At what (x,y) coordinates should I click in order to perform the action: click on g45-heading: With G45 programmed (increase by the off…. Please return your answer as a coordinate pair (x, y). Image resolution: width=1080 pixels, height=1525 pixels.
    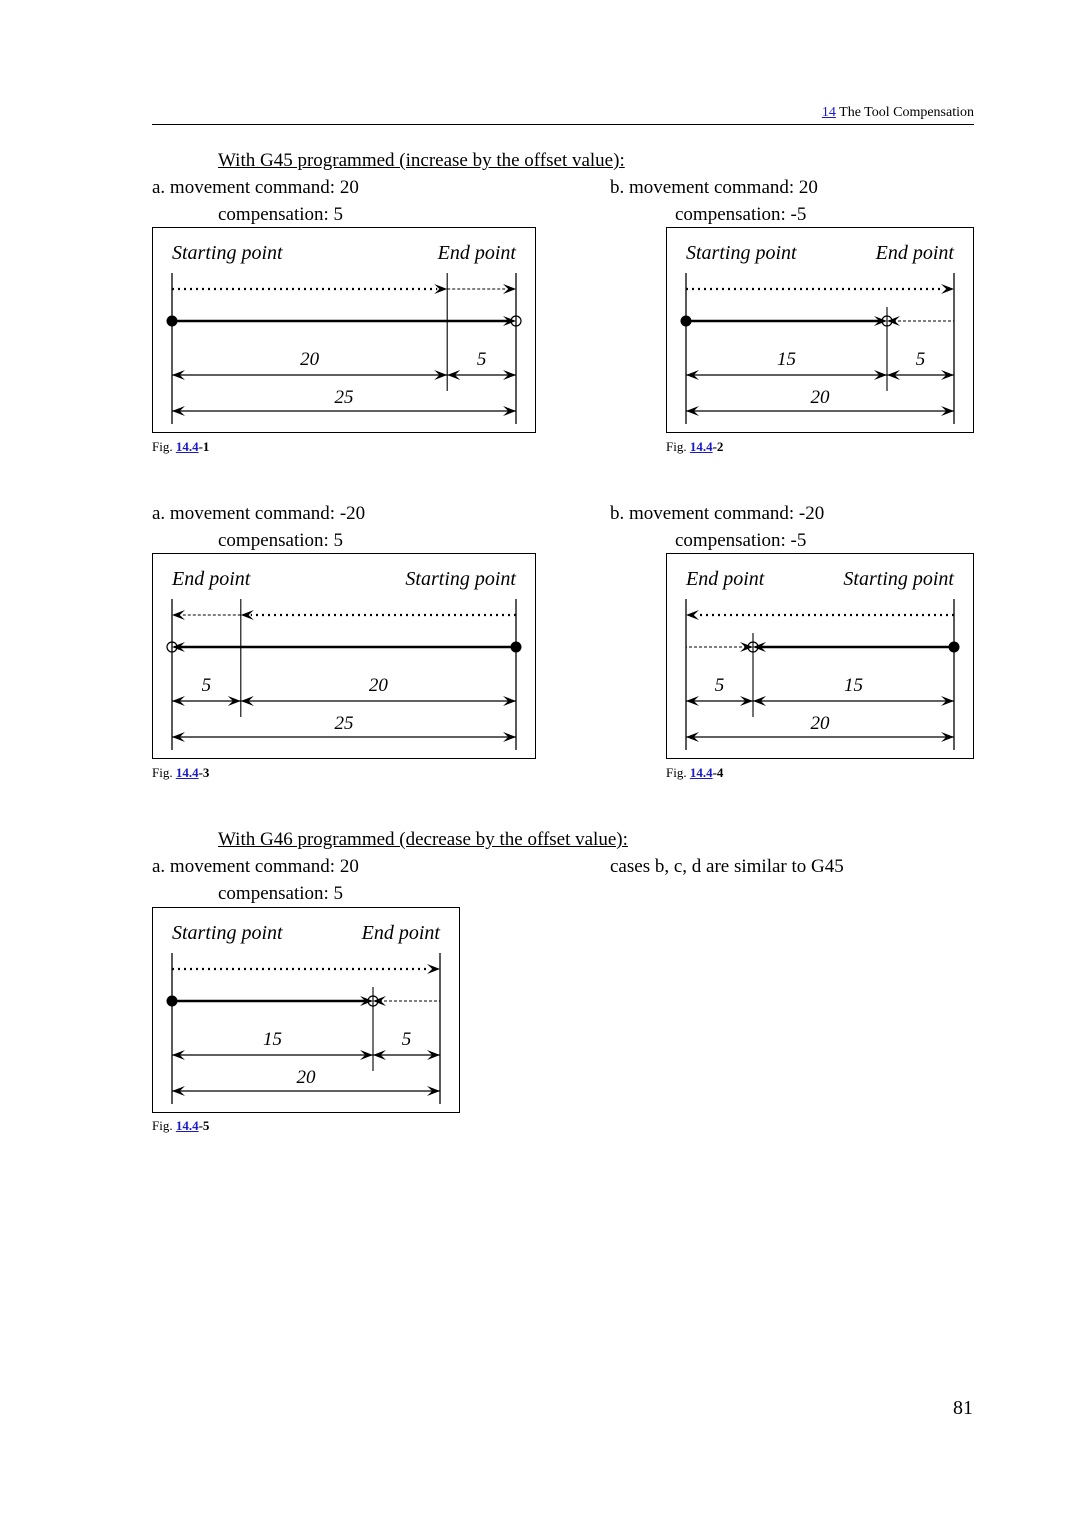
    Looking at the image, I should click on (421, 160).